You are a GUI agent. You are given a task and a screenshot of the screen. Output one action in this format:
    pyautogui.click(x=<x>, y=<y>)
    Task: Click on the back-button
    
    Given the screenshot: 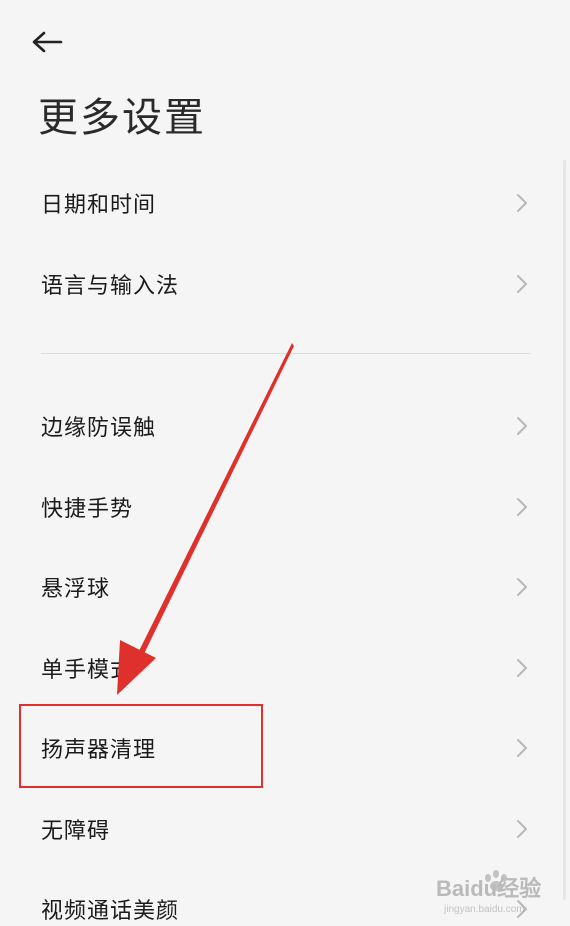 What is the action you would take?
    pyautogui.click(x=55, y=42)
    